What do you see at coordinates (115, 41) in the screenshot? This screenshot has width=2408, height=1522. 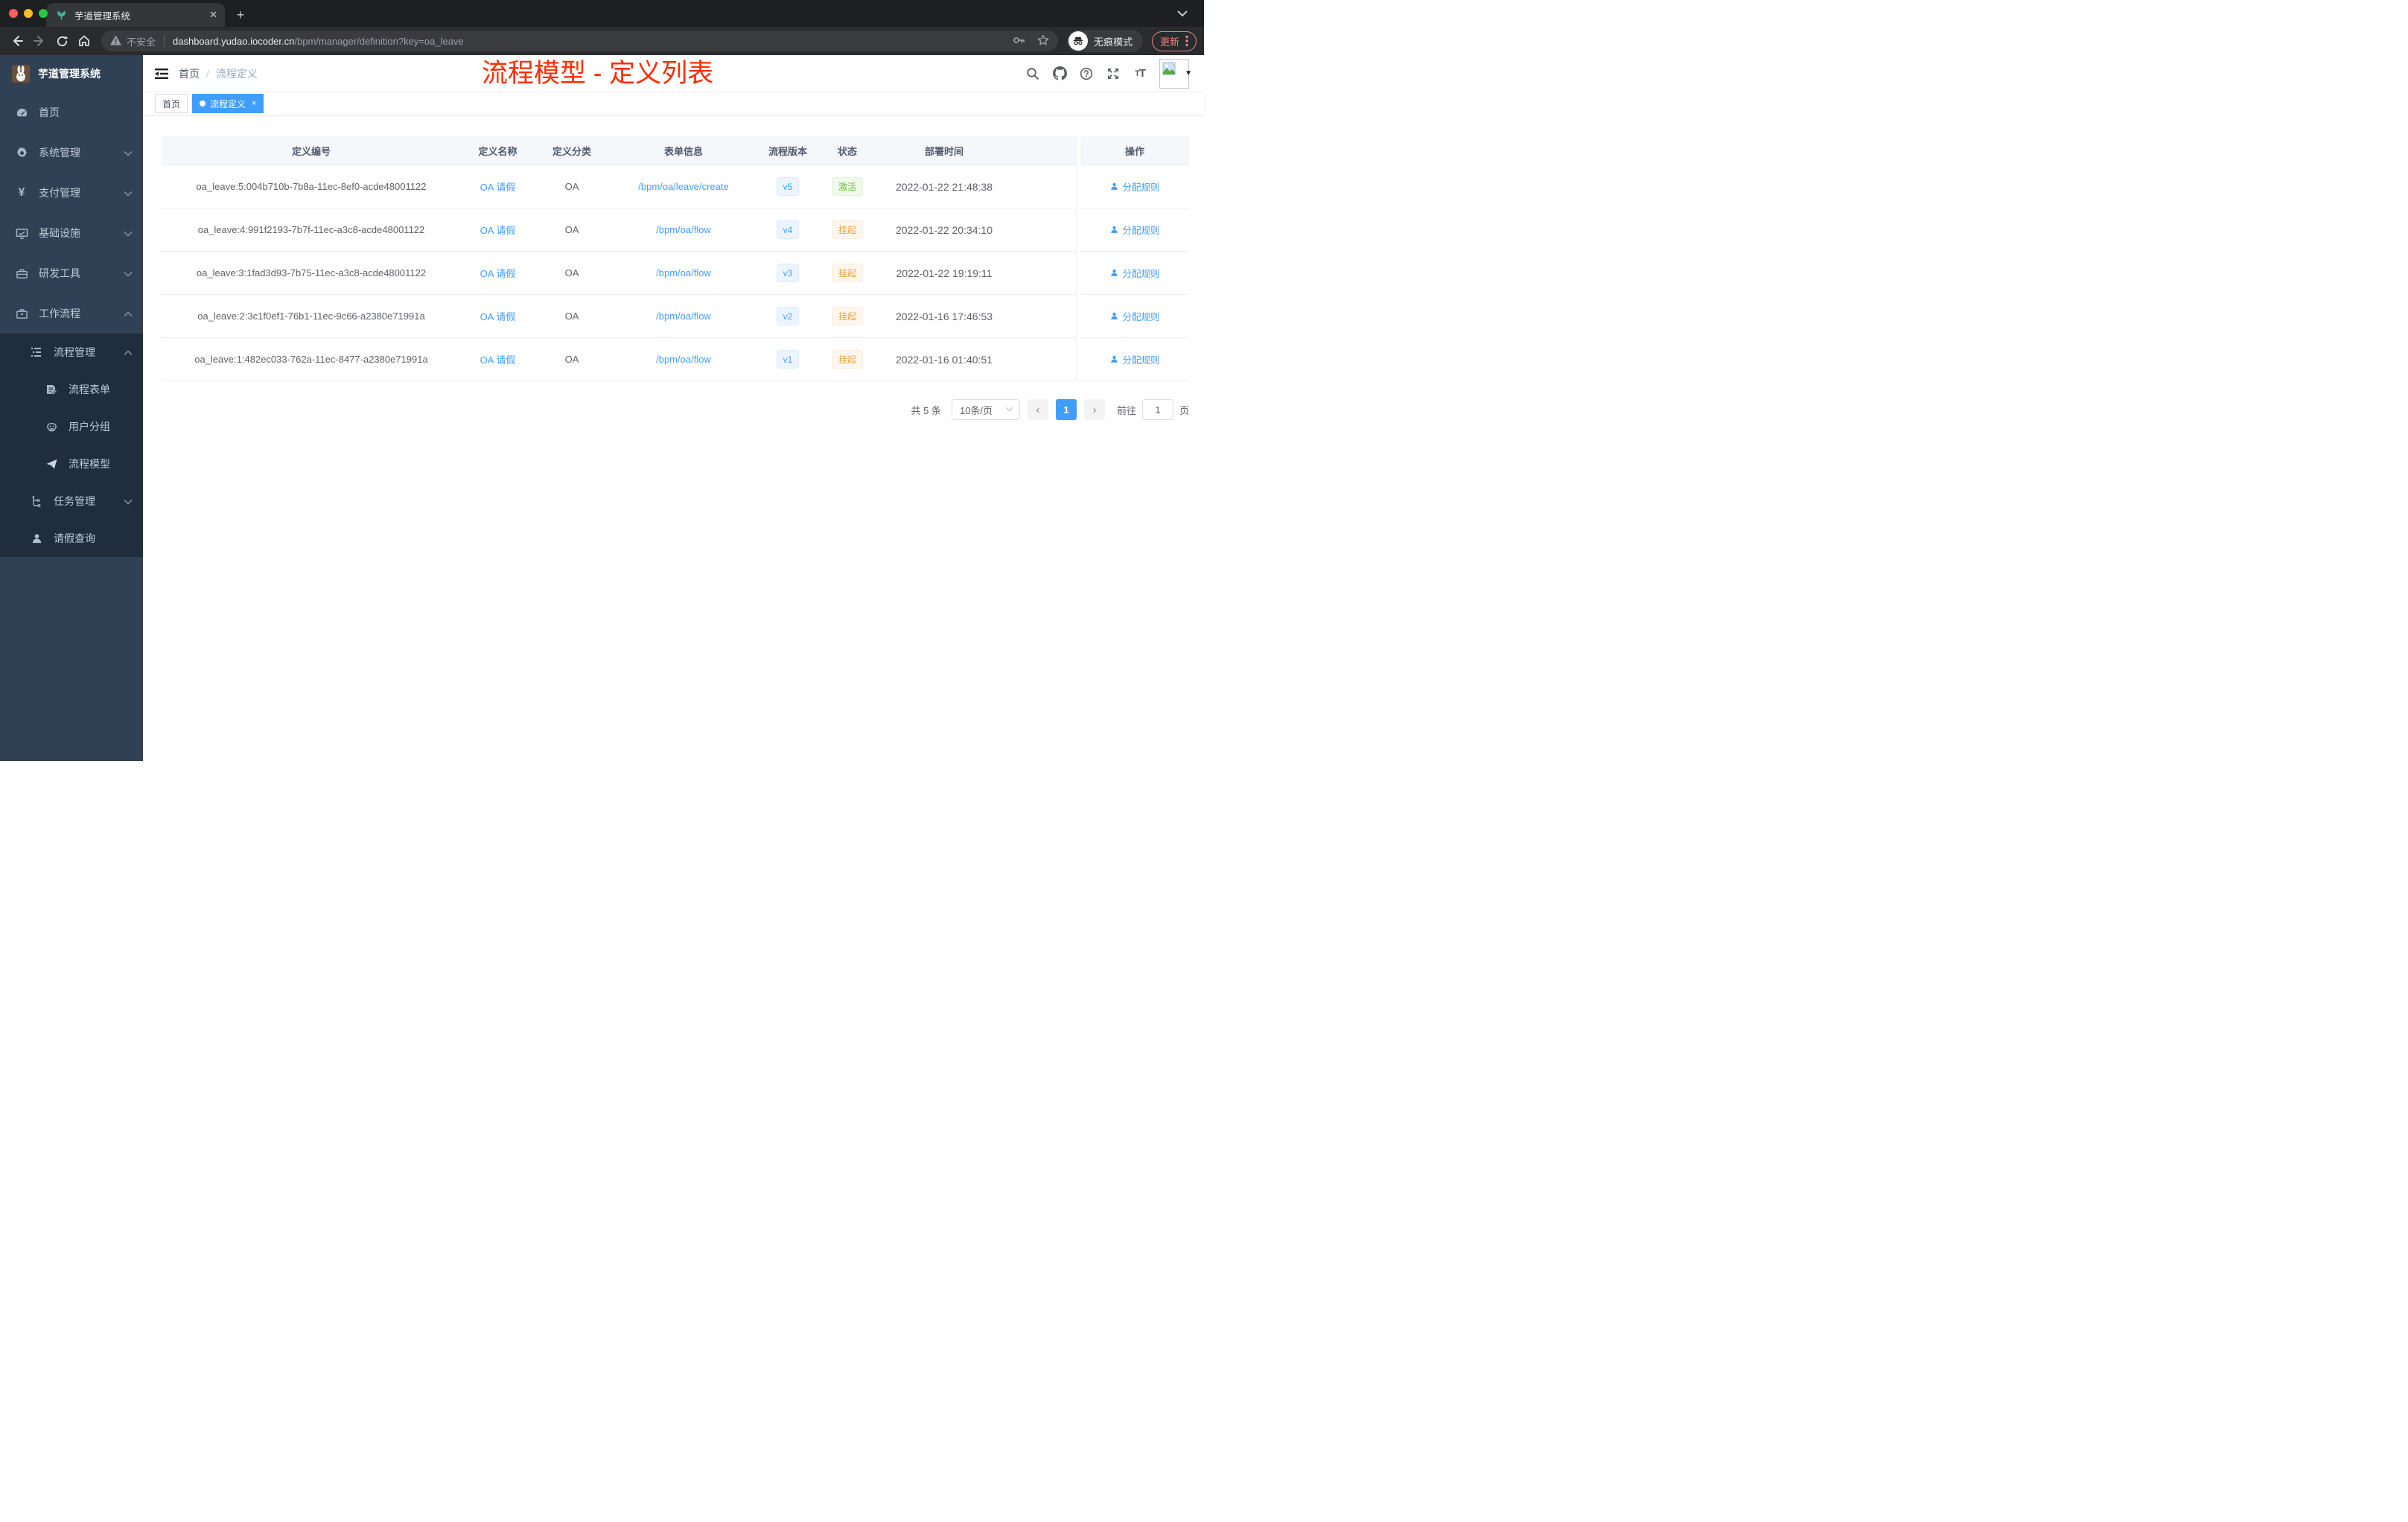 I see `security-warning-icon` at bounding box center [115, 41].